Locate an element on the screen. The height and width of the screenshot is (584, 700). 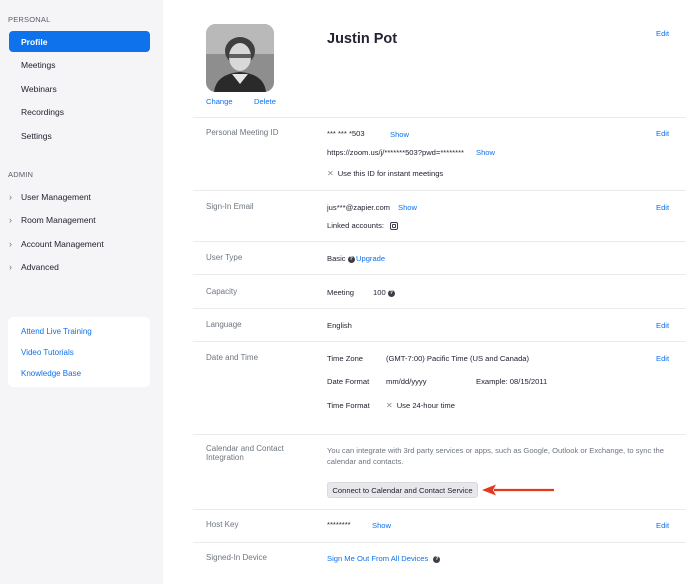
edit-date-time-link: Edit is located at coordinates (662, 358).